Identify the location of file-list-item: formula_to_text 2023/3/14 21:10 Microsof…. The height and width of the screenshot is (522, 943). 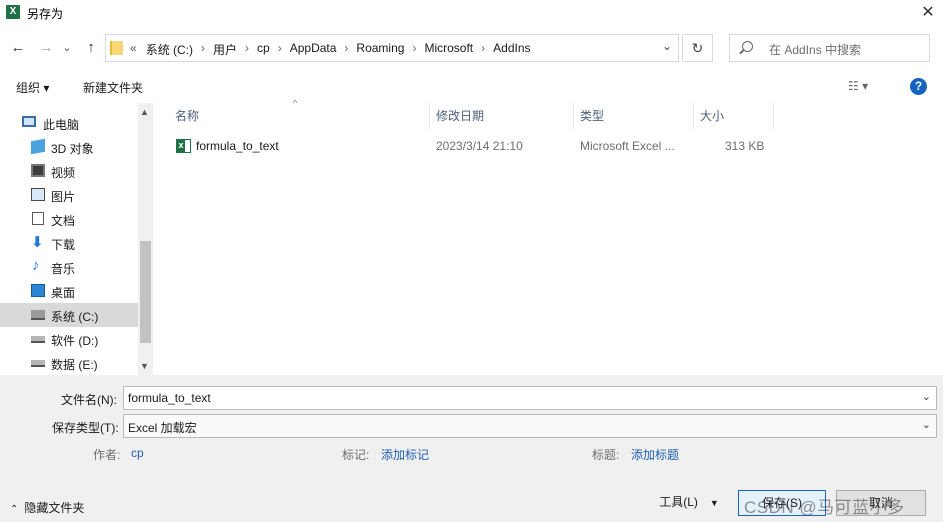
(472, 146).